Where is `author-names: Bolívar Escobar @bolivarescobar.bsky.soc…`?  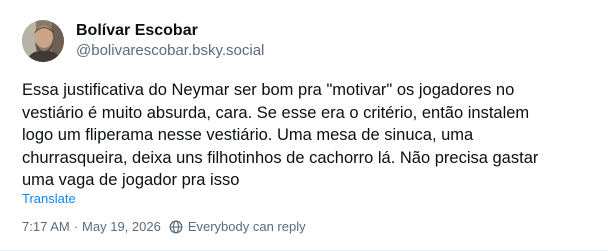 author-names: Bolívar Escobar @bolivarescobar.bsky.soc… is located at coordinates (170, 41).